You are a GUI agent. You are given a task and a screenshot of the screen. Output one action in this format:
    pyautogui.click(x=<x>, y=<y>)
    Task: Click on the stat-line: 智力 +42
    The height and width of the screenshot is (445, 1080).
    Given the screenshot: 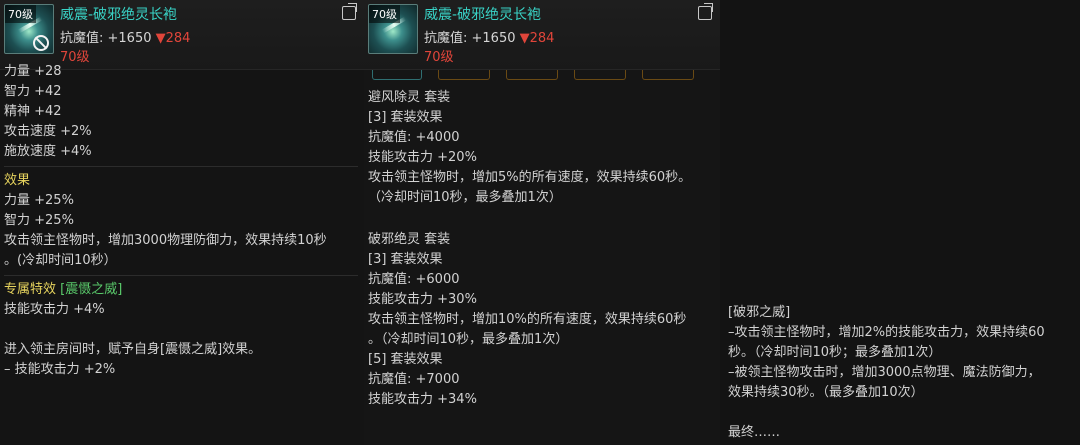 What is the action you would take?
    pyautogui.click(x=33, y=91)
    